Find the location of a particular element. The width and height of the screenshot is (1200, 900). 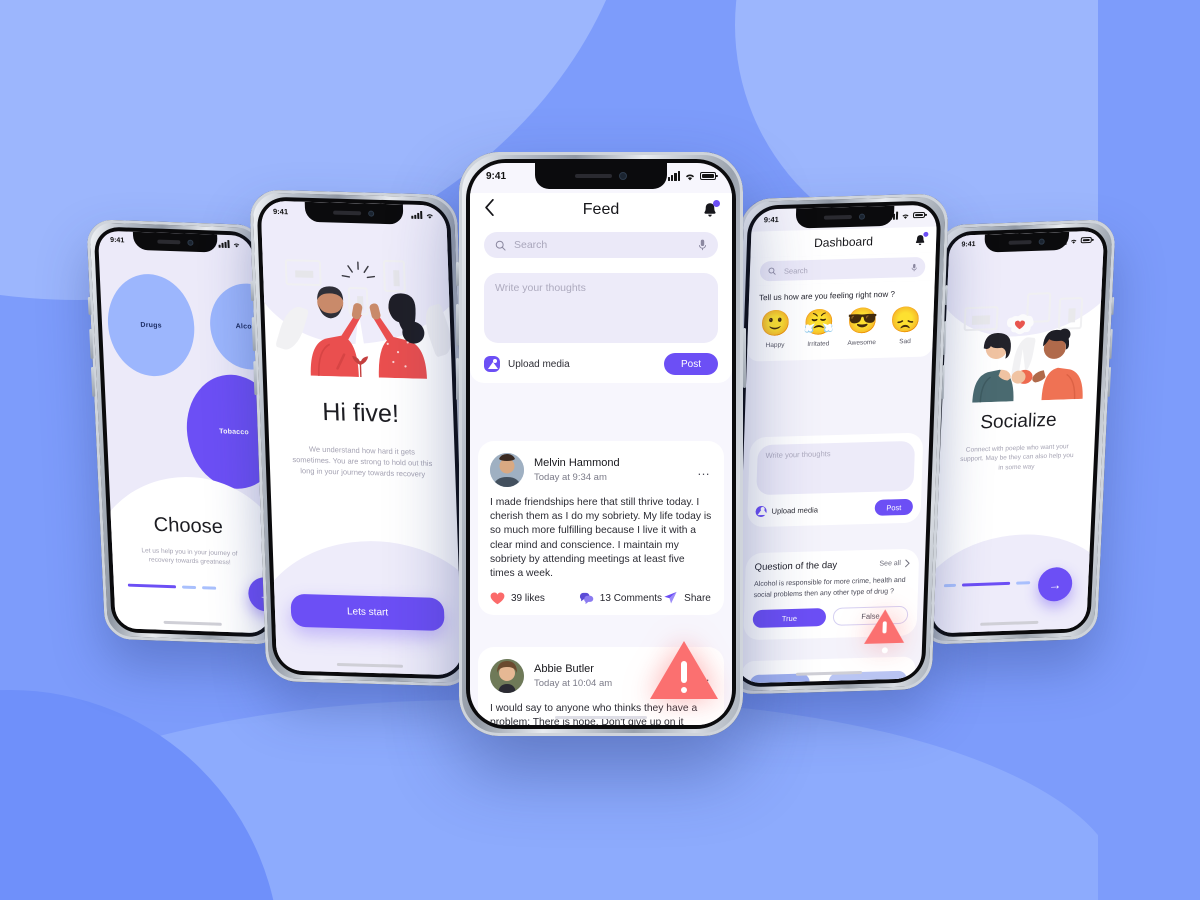

page-title: Dashboard is located at coordinates (843, 242).